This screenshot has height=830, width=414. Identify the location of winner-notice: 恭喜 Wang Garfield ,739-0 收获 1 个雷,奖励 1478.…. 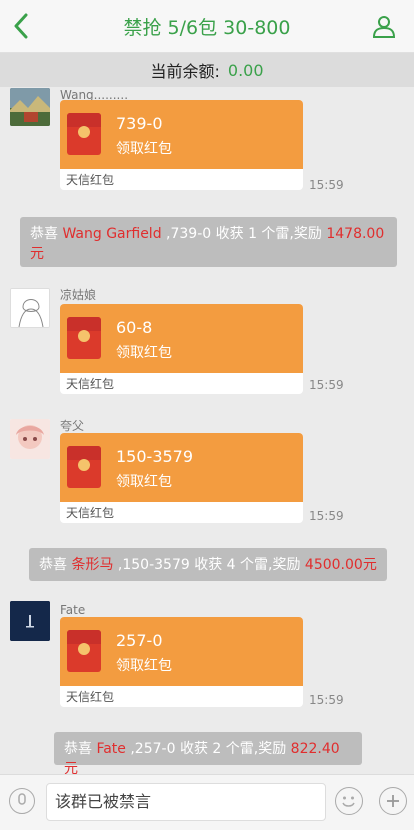
(208, 242).